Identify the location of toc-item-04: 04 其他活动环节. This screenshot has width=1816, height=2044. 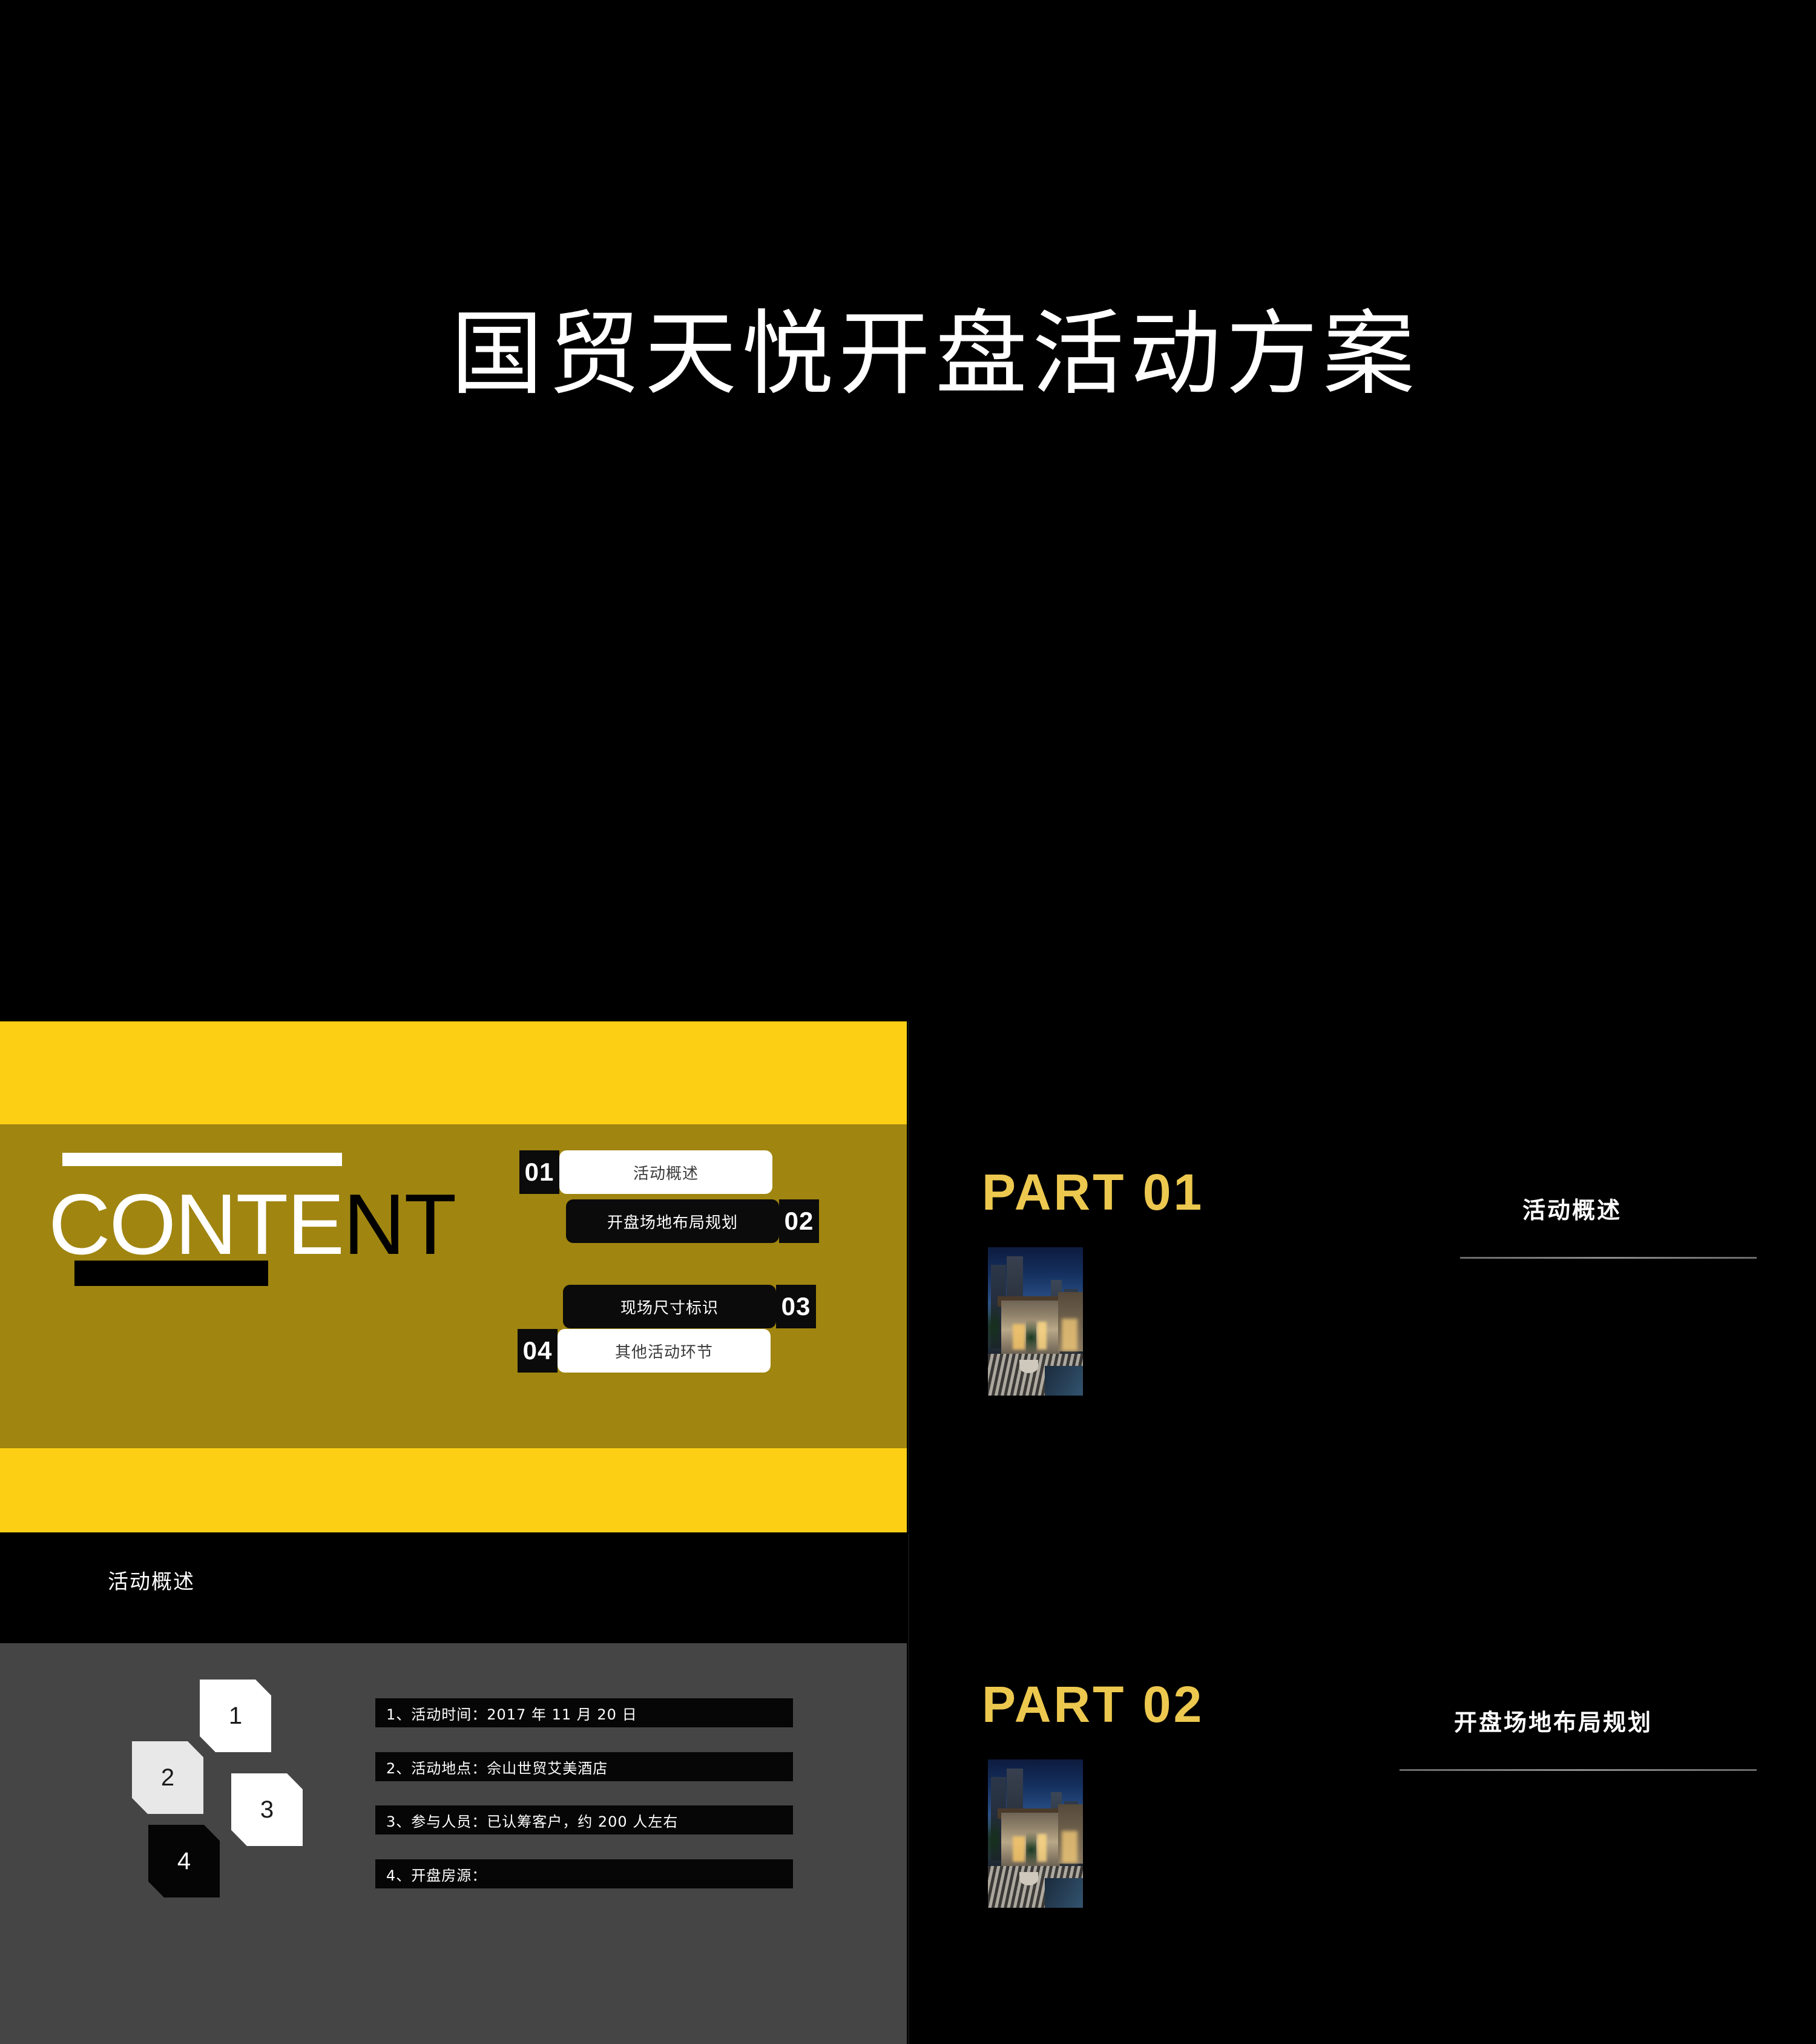
(644, 1351).